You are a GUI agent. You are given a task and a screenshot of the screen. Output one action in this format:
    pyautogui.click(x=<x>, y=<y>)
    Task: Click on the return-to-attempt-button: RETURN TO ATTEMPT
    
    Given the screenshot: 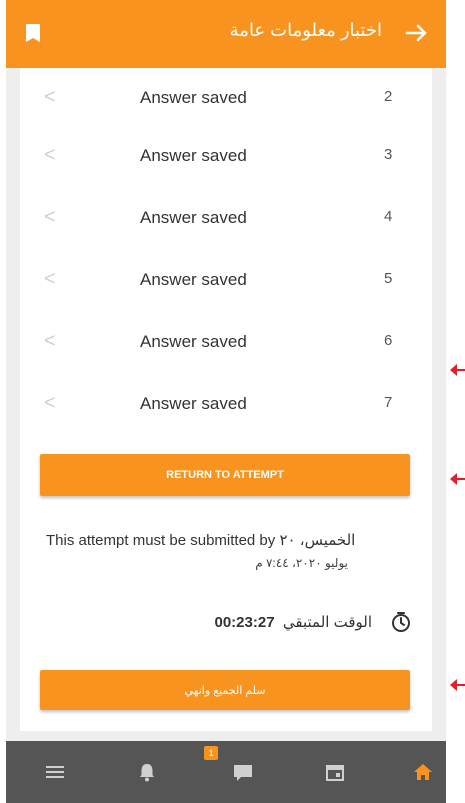 What is the action you would take?
    pyautogui.click(x=225, y=475)
    